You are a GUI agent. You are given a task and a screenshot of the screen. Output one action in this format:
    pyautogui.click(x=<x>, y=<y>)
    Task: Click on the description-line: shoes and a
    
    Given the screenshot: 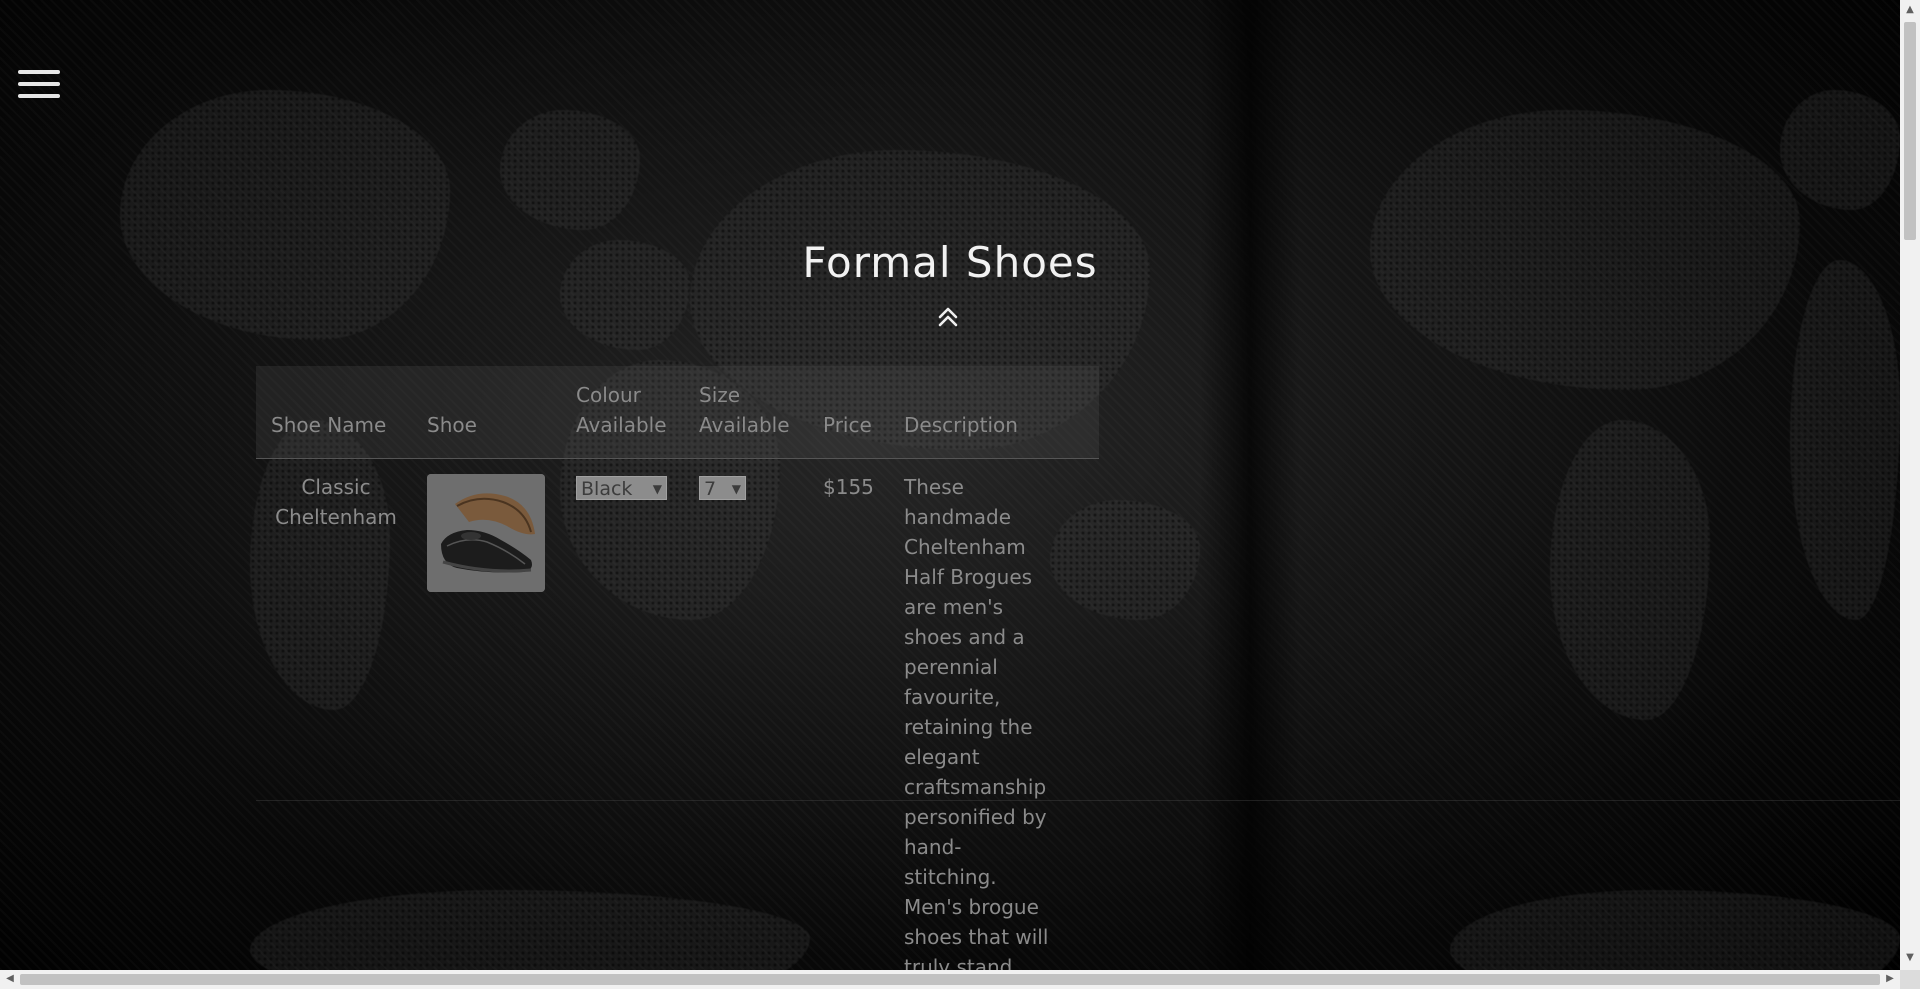 What is the action you would take?
    pyautogui.click(x=964, y=637)
    